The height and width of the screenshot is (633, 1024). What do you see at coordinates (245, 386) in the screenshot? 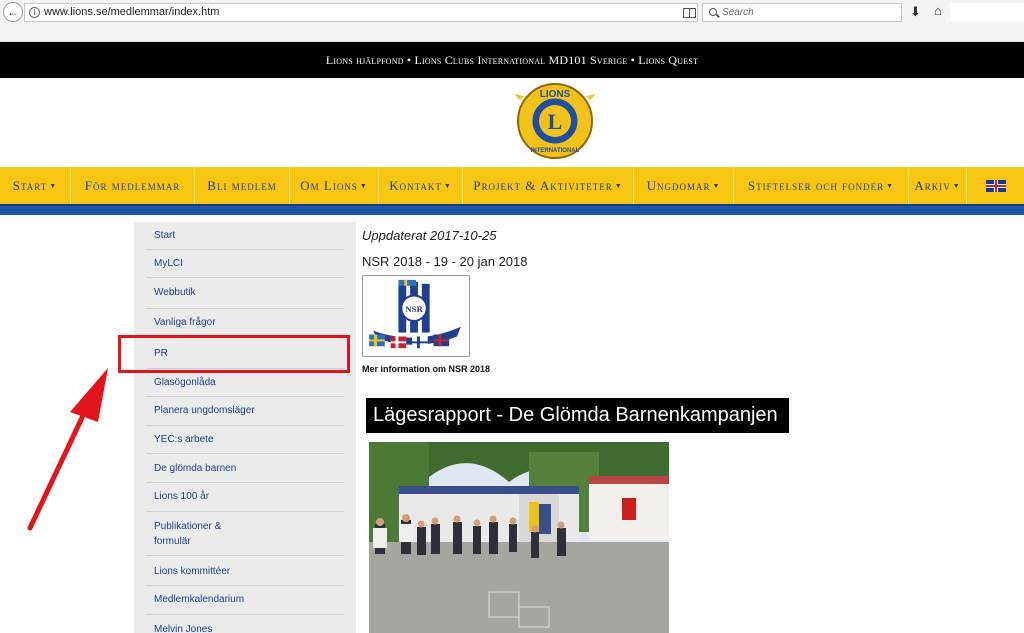
I see `sidebar-item-glasses-box: Glasögonlåda` at bounding box center [245, 386].